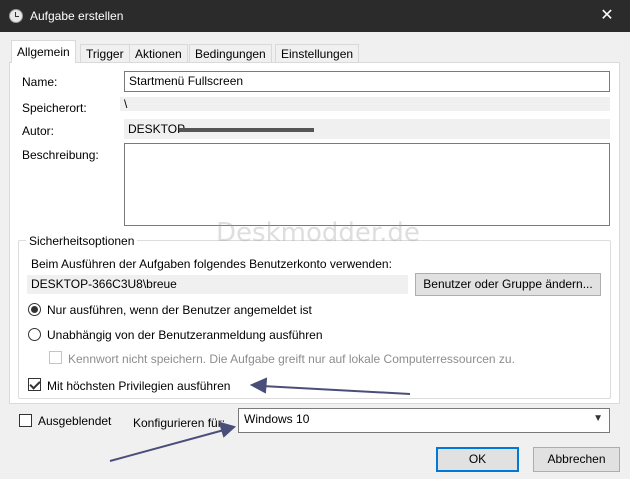 The height and width of the screenshot is (479, 630). Describe the element at coordinates (336, 390) in the screenshot. I see `arrow-privileges` at that location.